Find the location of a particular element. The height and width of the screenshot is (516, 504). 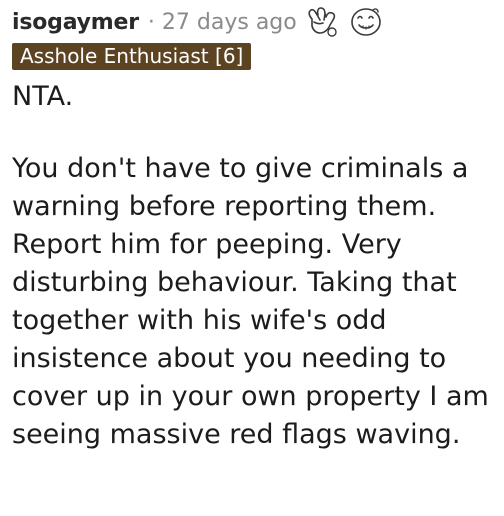

user-flair-badge: Asshole Enthusiast [6] is located at coordinates (132, 56).